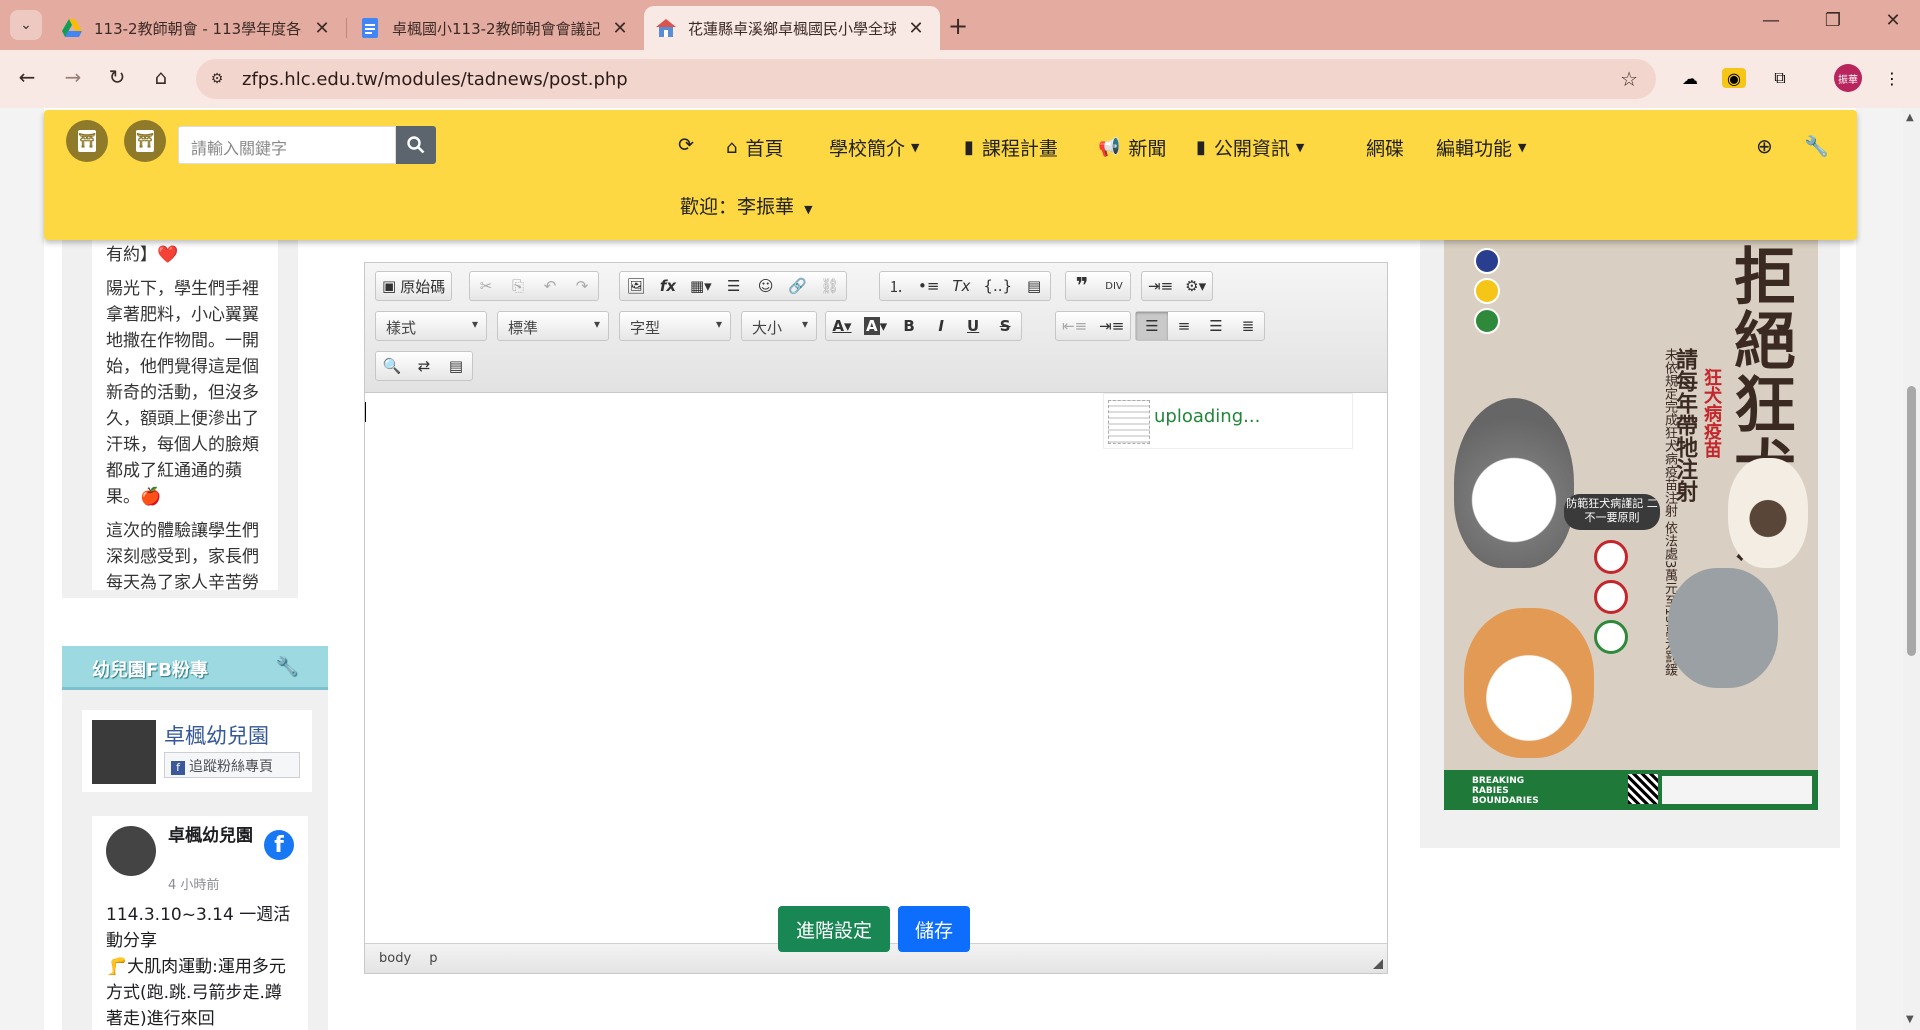 This screenshot has height=1030, width=1920. What do you see at coordinates (26, 25) in the screenshot?
I see `tab-search-button: ⌄` at bounding box center [26, 25].